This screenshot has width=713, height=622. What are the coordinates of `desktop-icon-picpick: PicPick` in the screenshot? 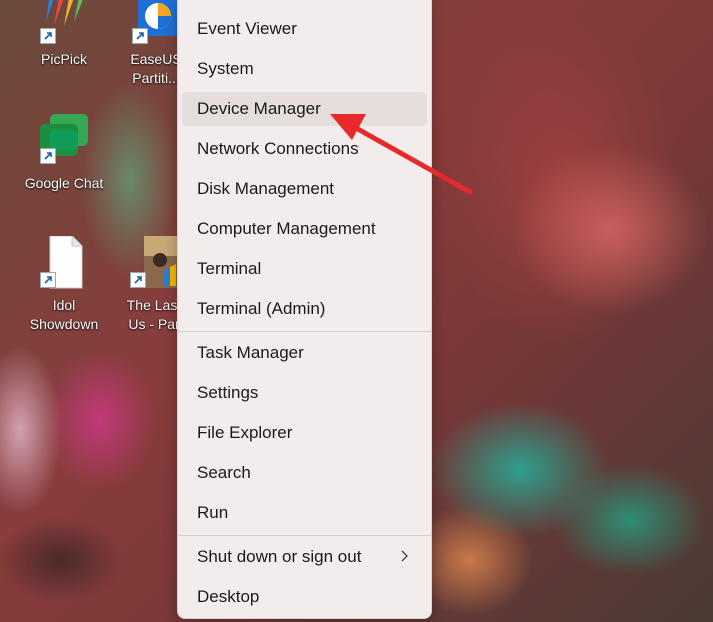 It's located at (64, 34).